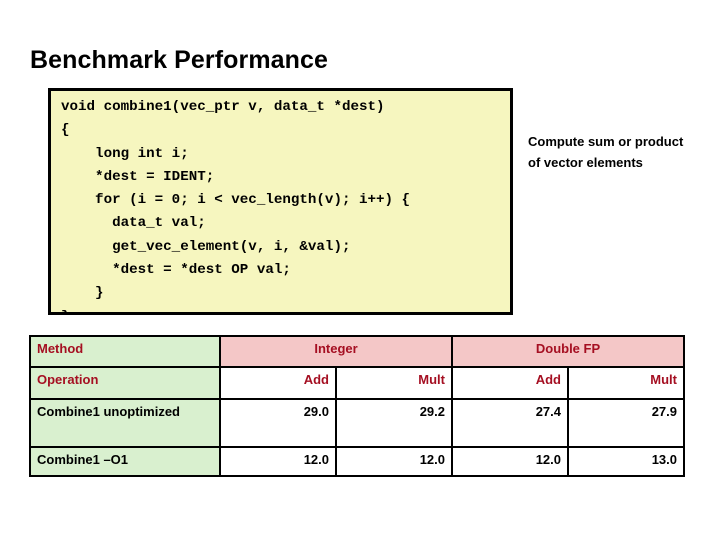 This screenshot has height=540, width=720. Describe the element at coordinates (278, 423) in the screenshot. I see `value-combine1-unoptimized-integer-add: 29.0` at that location.